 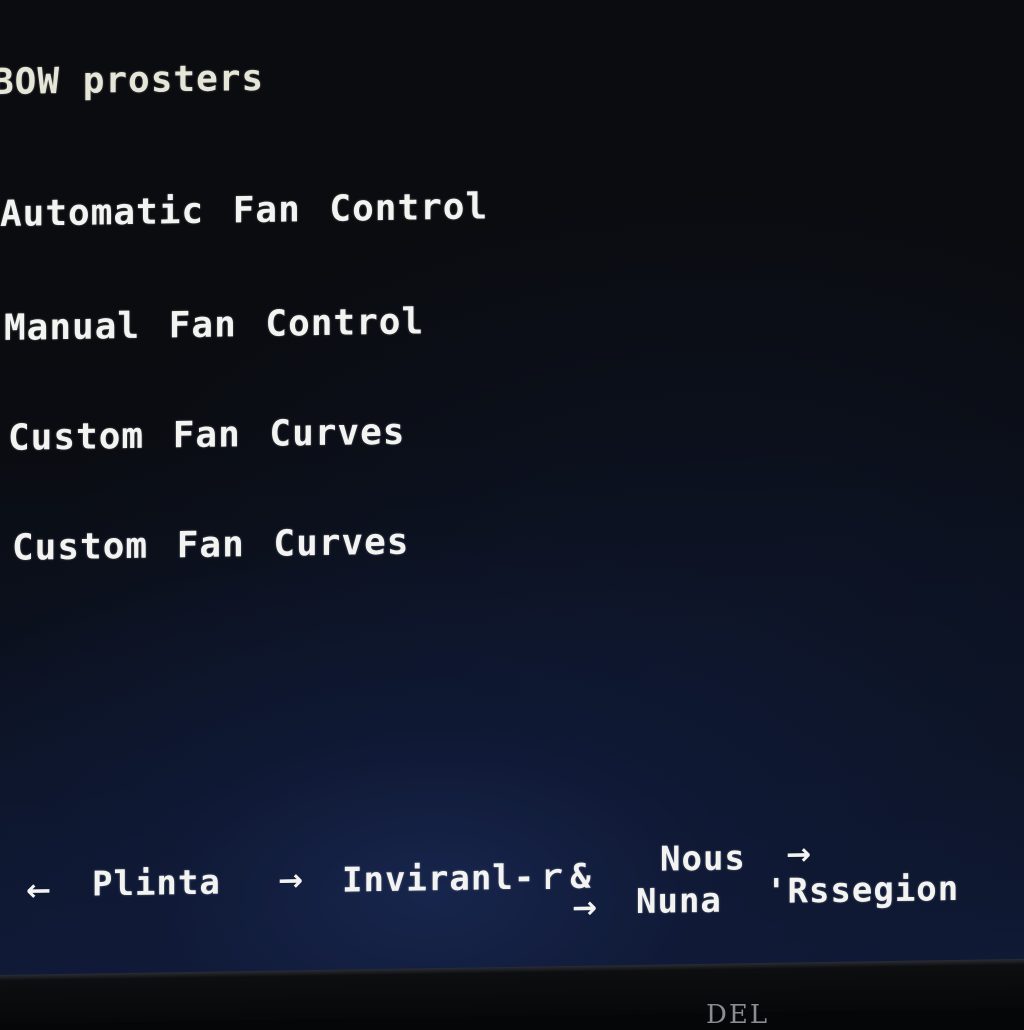 What do you see at coordinates (214, 325) in the screenshot?
I see `menu-item-manual-fan-control: Manual Fan Control` at bounding box center [214, 325].